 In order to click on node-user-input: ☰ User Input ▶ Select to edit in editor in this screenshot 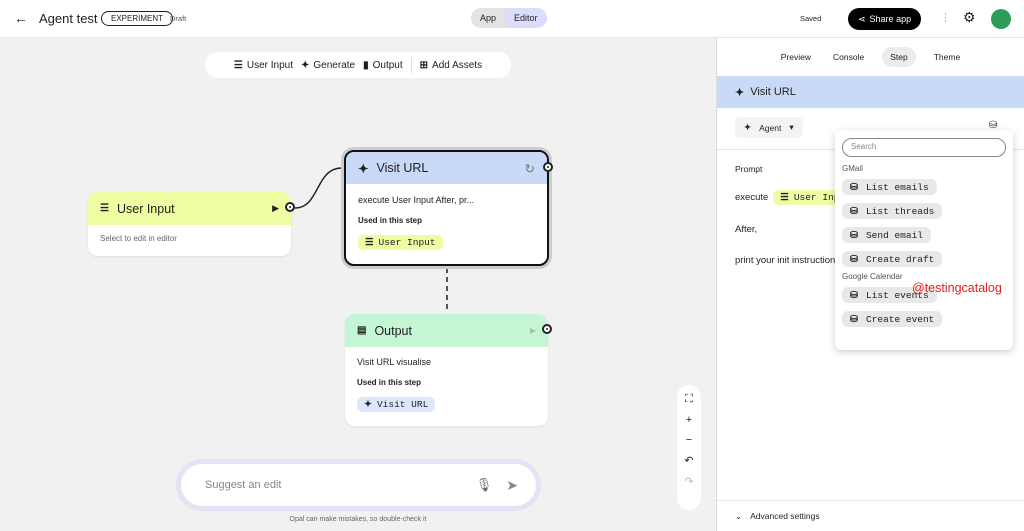, I will do `click(189, 224)`.